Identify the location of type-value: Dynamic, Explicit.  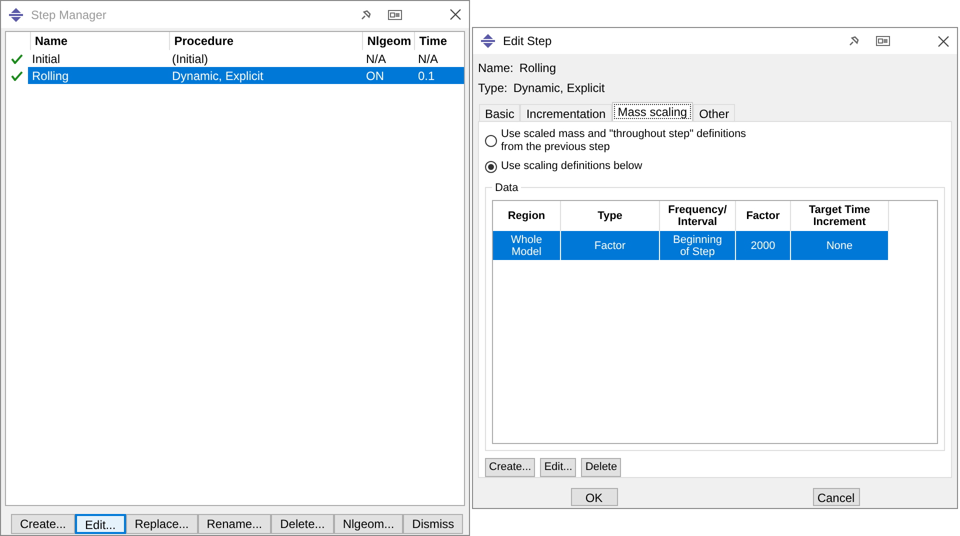
(559, 88).